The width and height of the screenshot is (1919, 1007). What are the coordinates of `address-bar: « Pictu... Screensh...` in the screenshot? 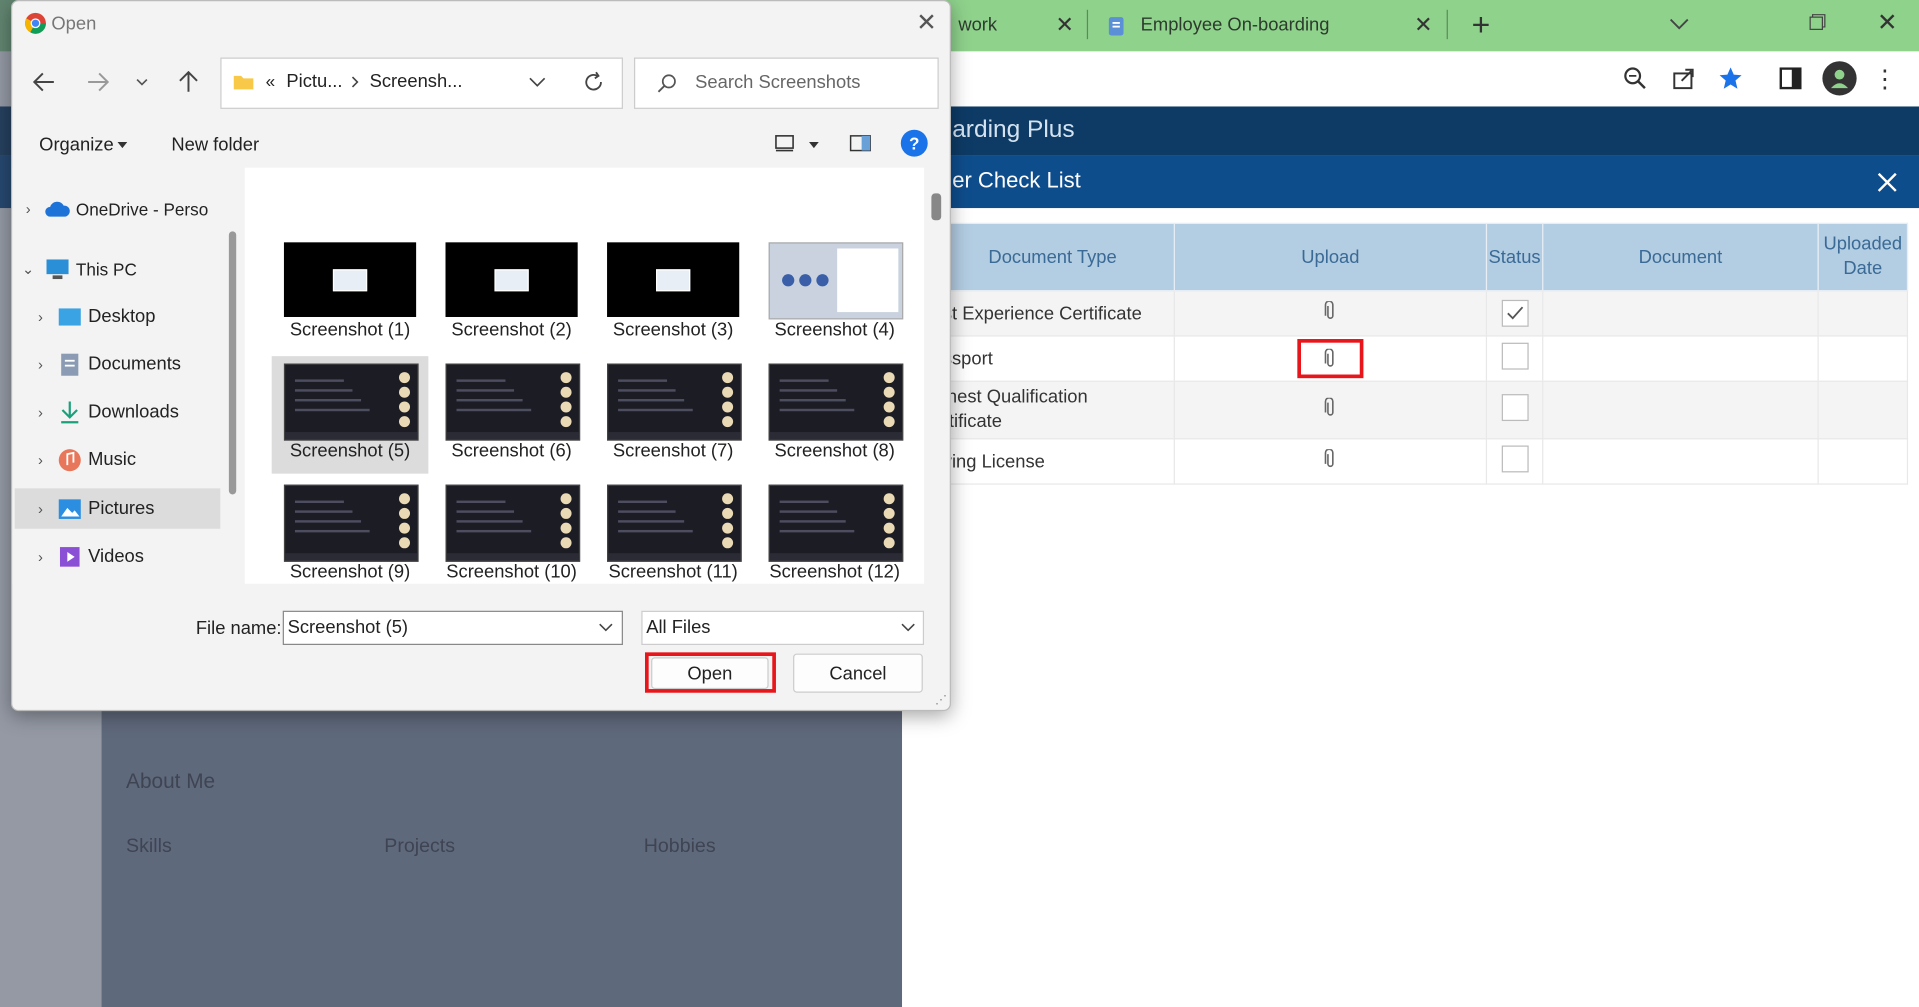 It's located at (421, 83).